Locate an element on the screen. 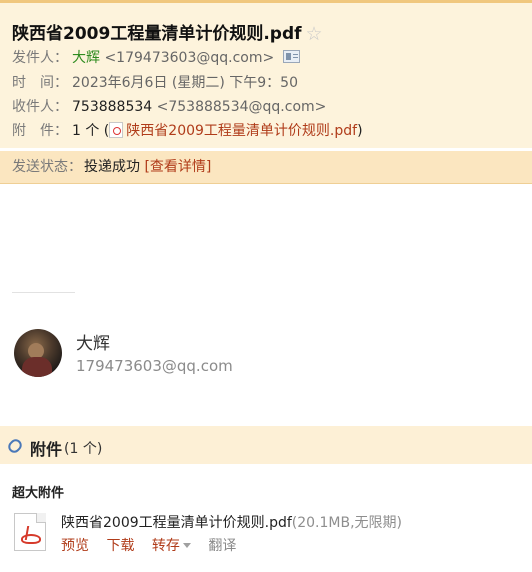  attachment-row: 附 件： 1 个 ( 陕西省2009工程量清单计价规则.pdf) is located at coordinates (187, 131).